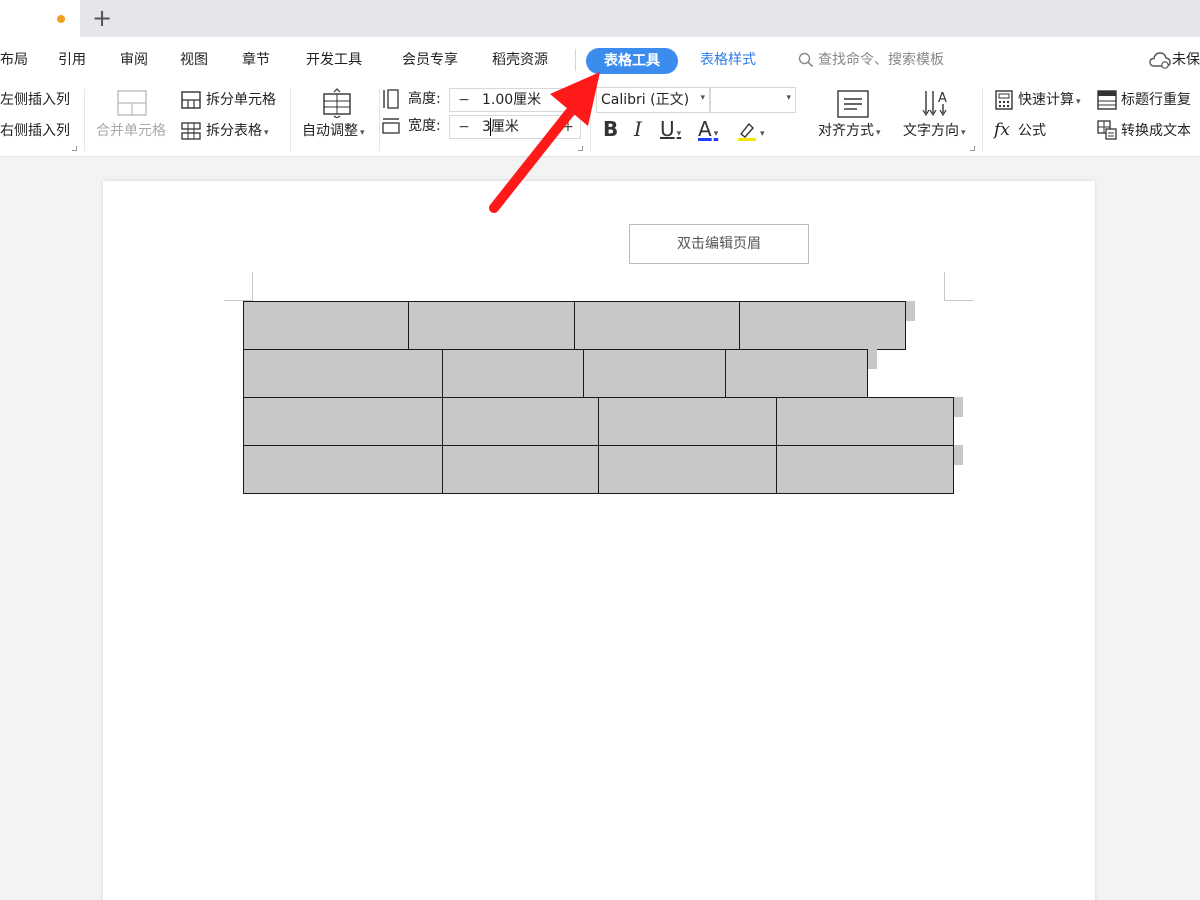 Image resolution: width=1200 pixels, height=900 pixels. I want to click on menu-member: 会员专享, so click(430, 60).